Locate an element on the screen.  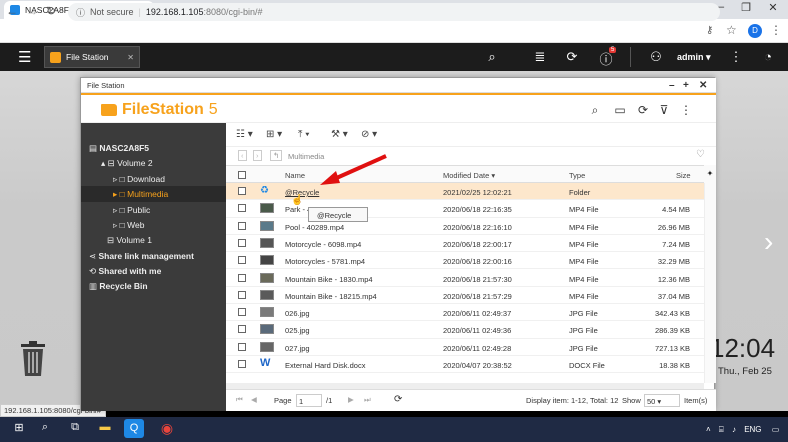
new-folder-icon: ⊞ ▾ is located at coordinates (274, 134).